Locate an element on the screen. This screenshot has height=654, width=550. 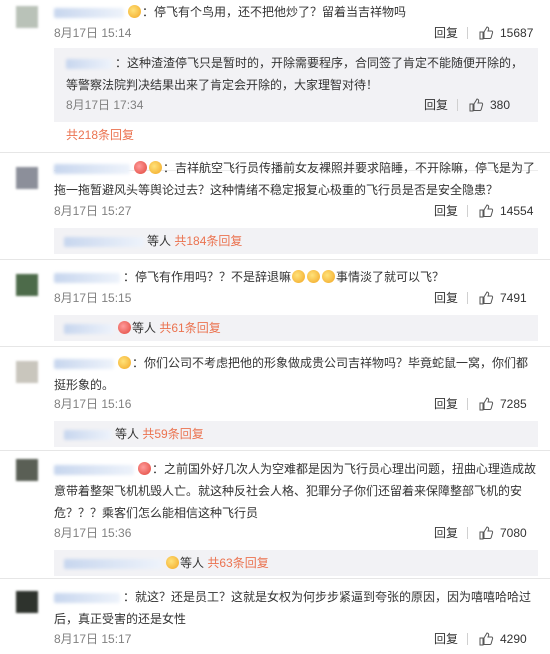
comment-meta: 8月17日 15:27 回复 14554 is located at coordinates (296, 211).